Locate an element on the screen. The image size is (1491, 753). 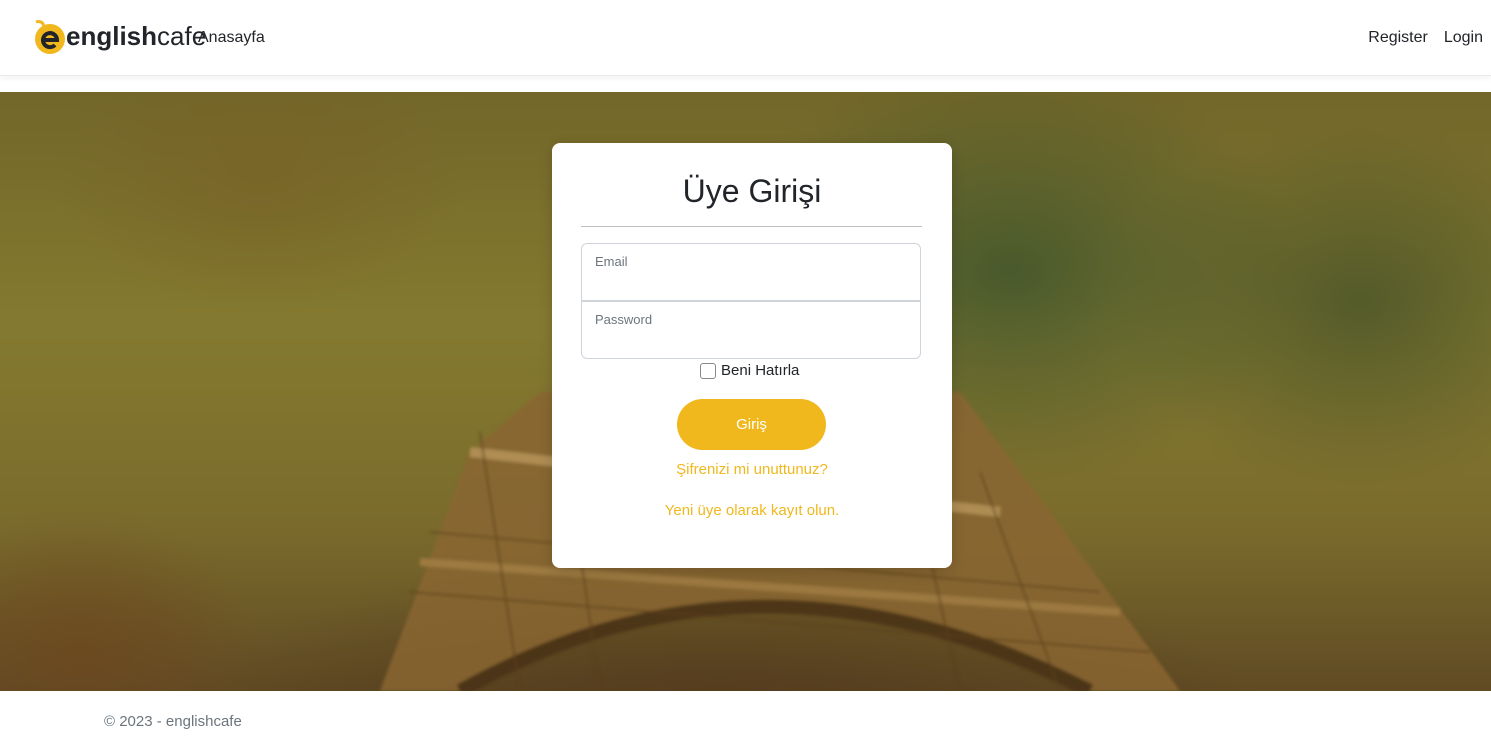
password-input is located at coordinates (751, 342).